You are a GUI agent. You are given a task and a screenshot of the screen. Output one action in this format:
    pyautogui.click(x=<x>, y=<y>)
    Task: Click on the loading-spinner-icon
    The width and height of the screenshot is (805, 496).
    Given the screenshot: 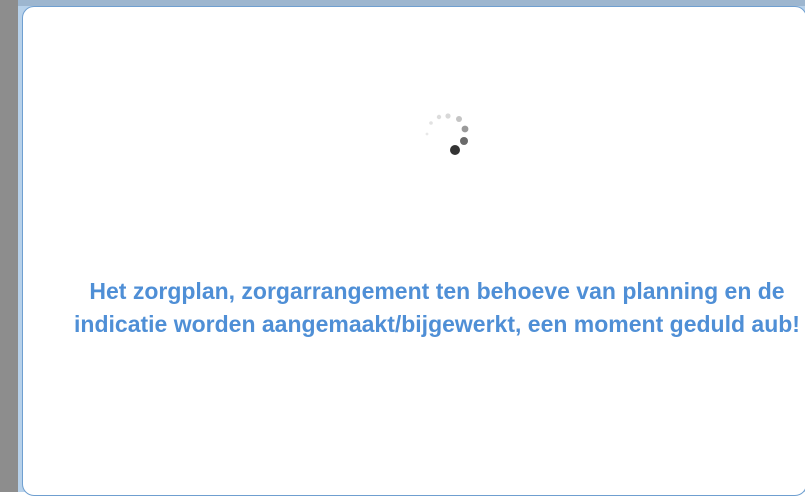 What is the action you would take?
    pyautogui.click(x=447, y=134)
    